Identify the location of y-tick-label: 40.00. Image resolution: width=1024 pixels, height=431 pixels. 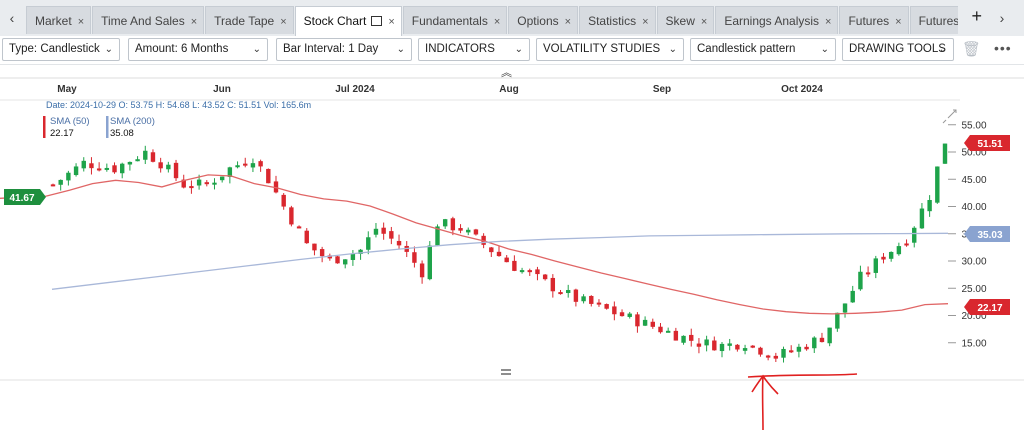
(973, 207).